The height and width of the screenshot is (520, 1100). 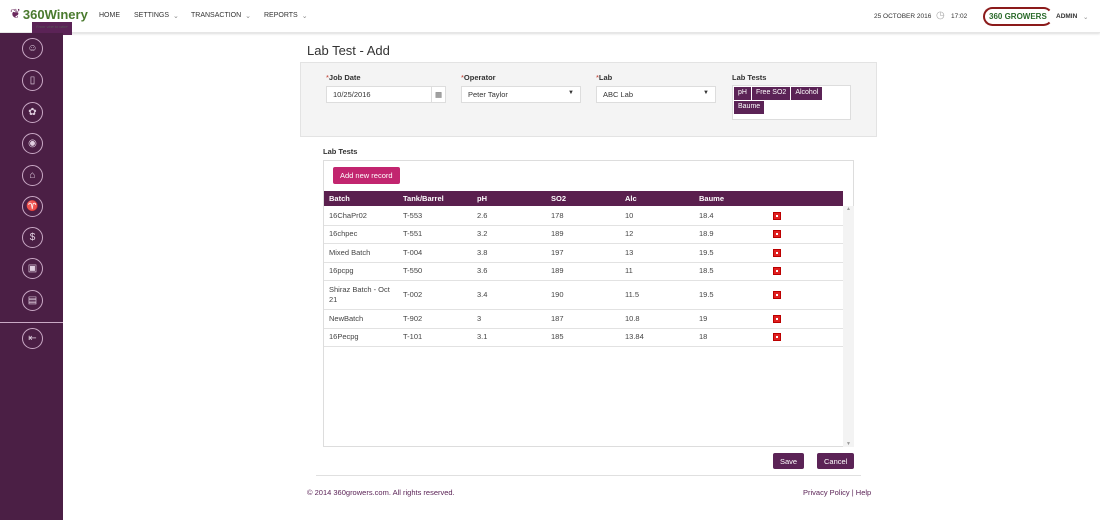 I want to click on table-cell: 178, so click(x=583, y=216).